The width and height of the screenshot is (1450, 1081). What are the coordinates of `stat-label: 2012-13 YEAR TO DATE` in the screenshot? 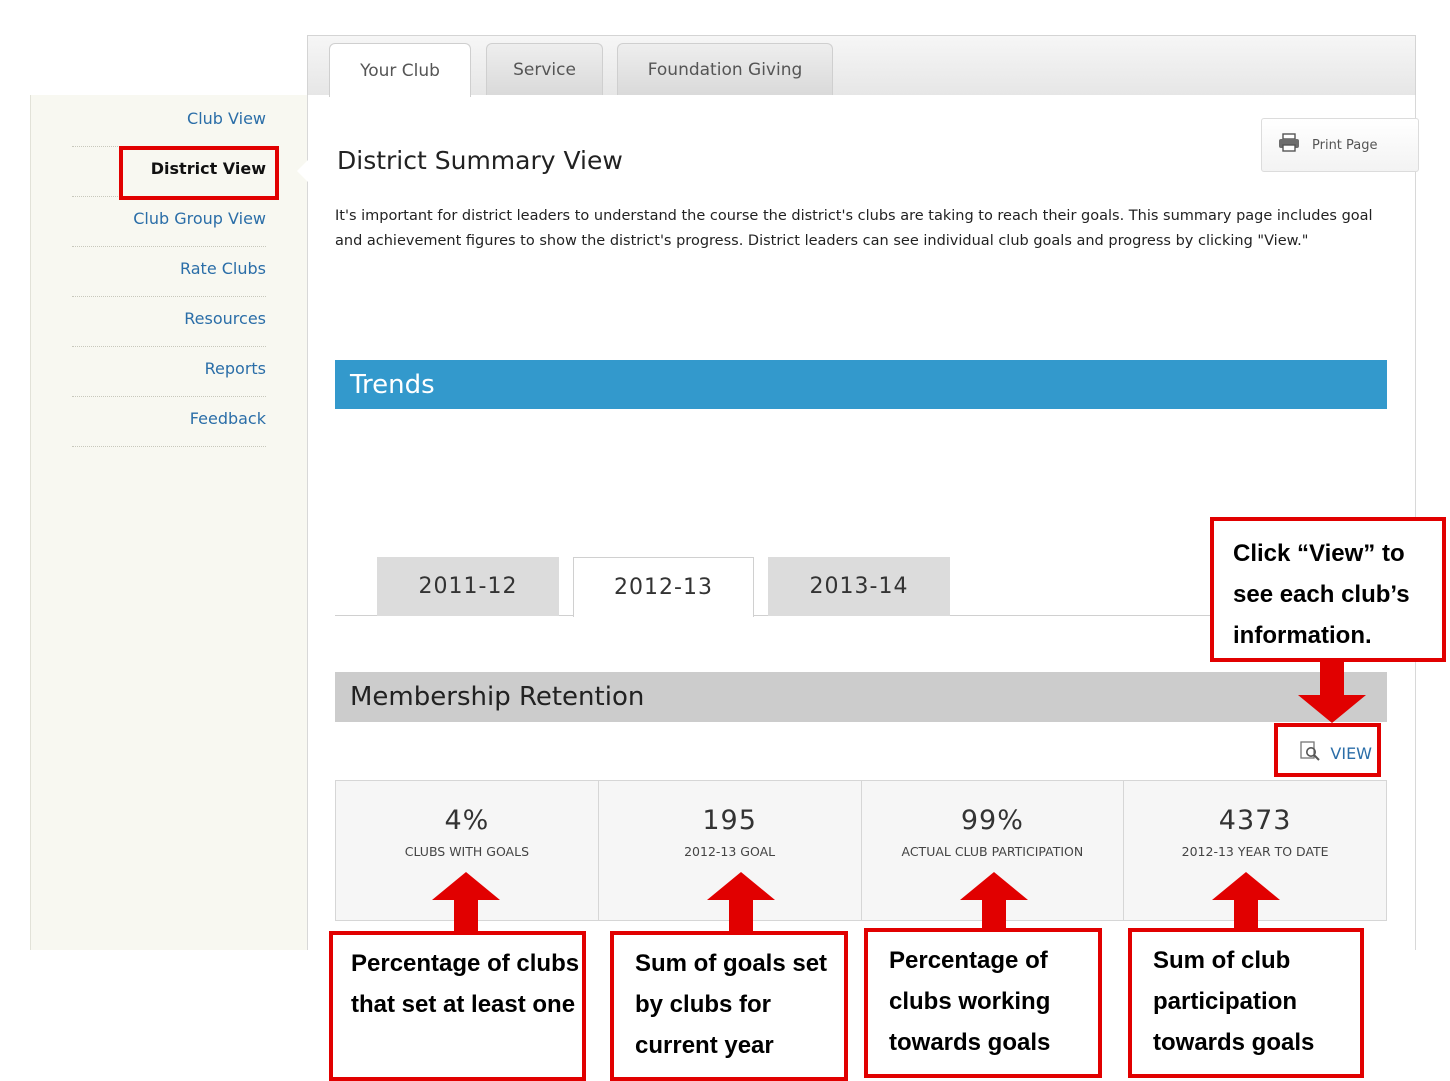 It's located at (1255, 851).